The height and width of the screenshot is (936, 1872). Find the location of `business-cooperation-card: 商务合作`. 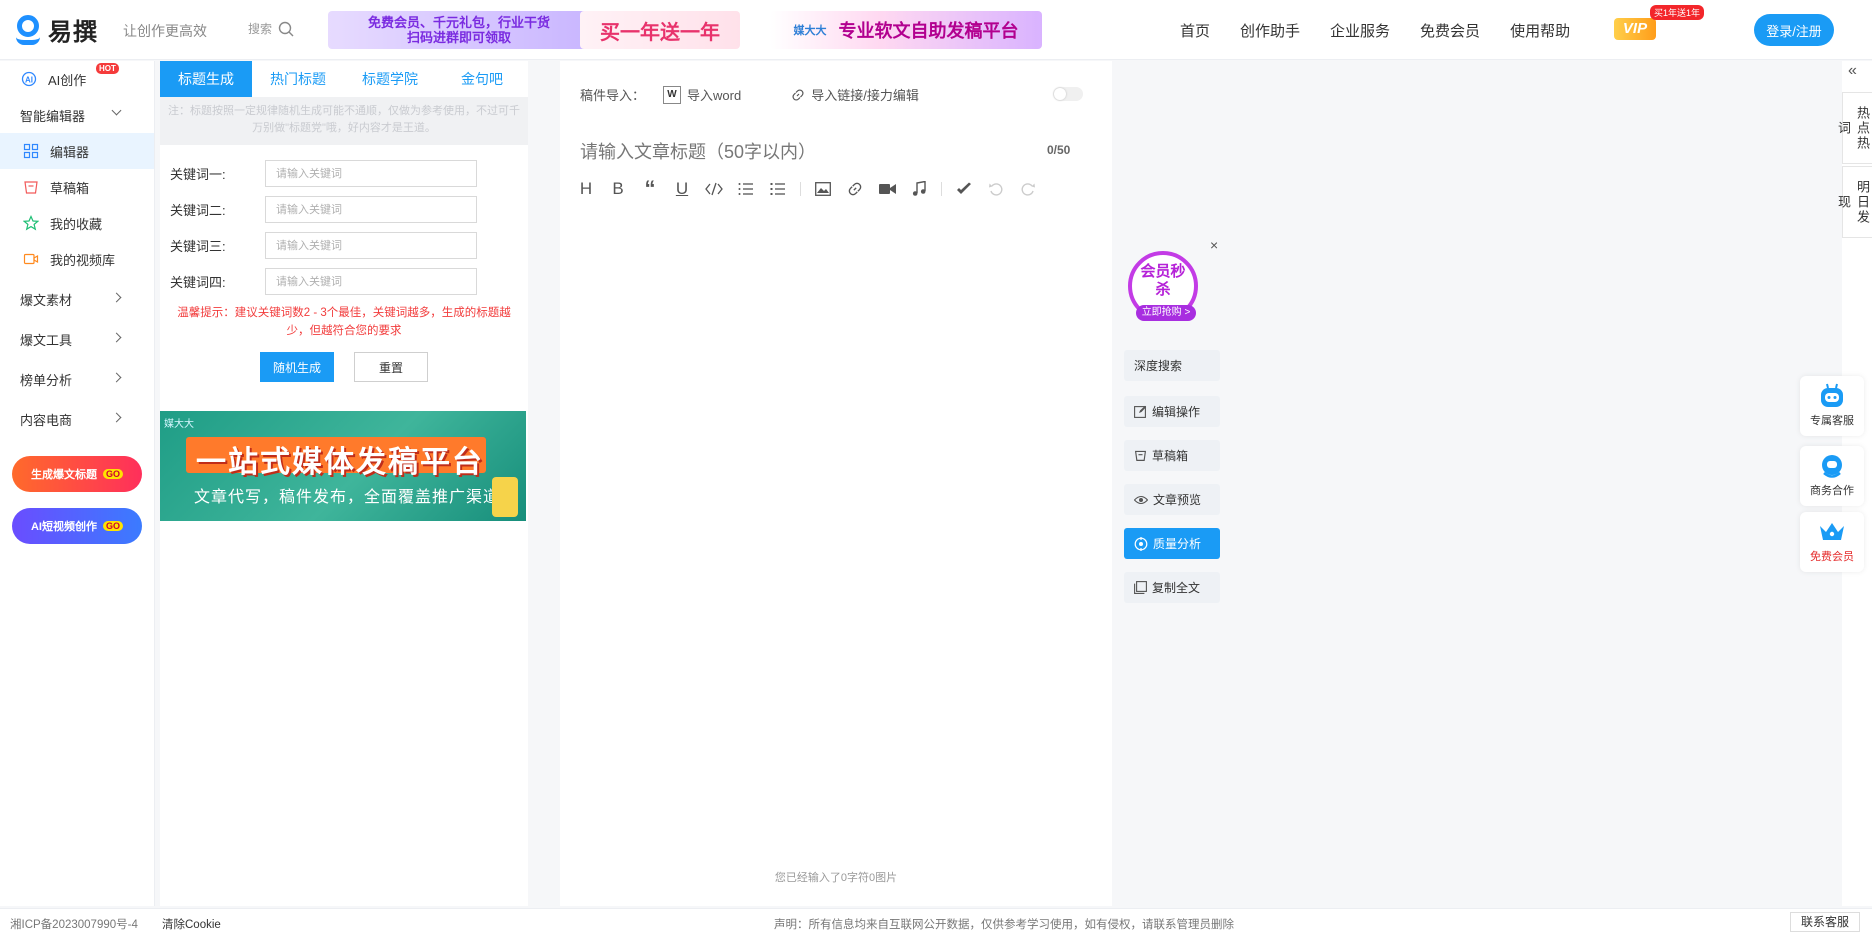

business-cooperation-card: 商务合作 is located at coordinates (1832, 476).